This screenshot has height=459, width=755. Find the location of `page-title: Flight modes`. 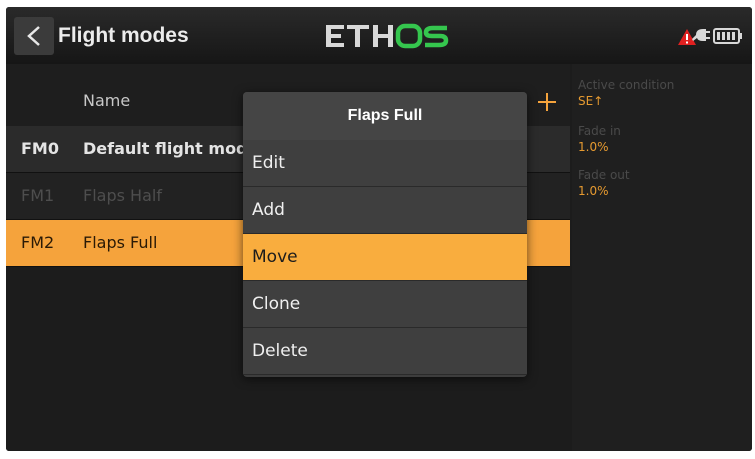

page-title: Flight modes is located at coordinates (123, 35).